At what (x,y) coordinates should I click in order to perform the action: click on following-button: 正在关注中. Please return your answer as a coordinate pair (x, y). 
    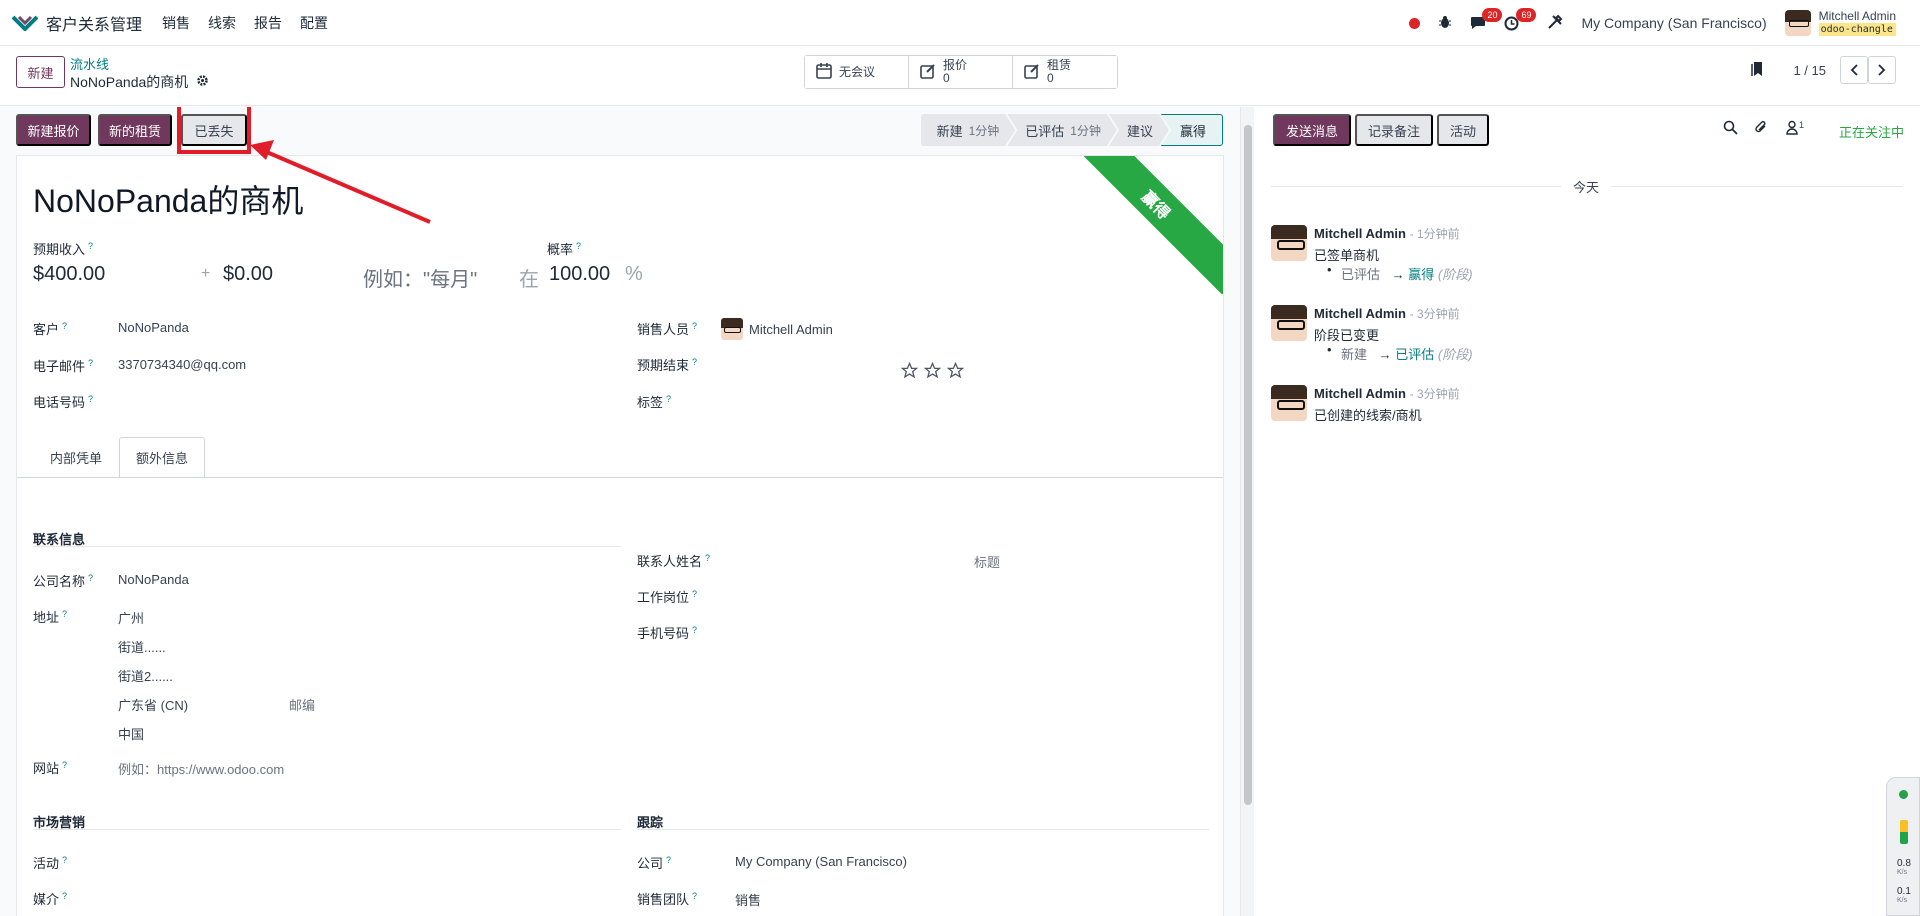
    Looking at the image, I should click on (1871, 131).